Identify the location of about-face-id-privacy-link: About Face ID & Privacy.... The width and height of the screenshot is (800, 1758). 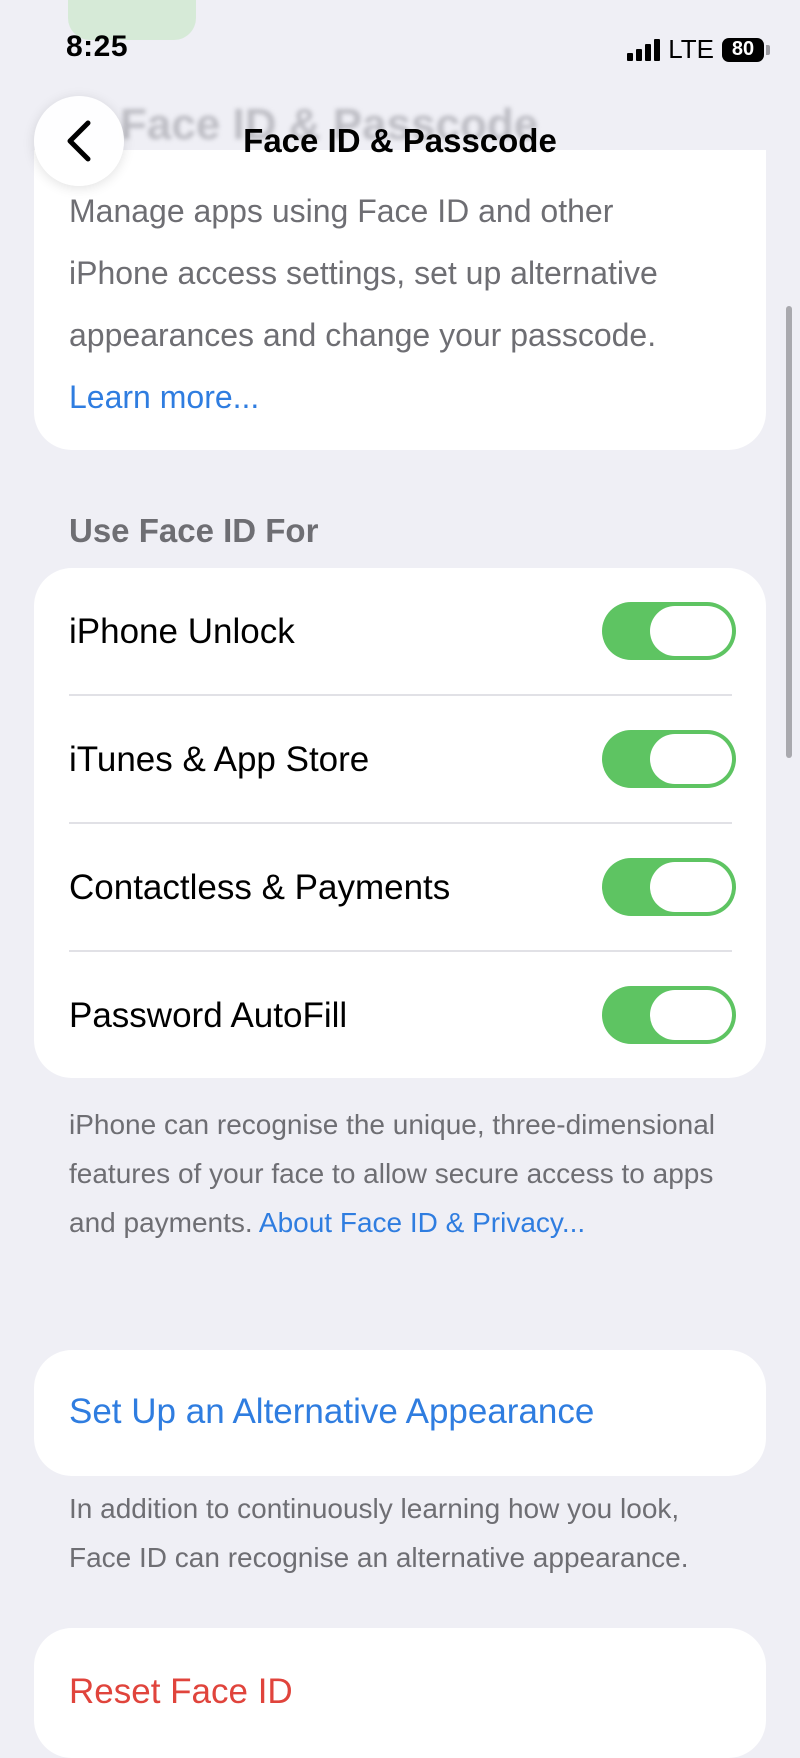
(422, 1222).